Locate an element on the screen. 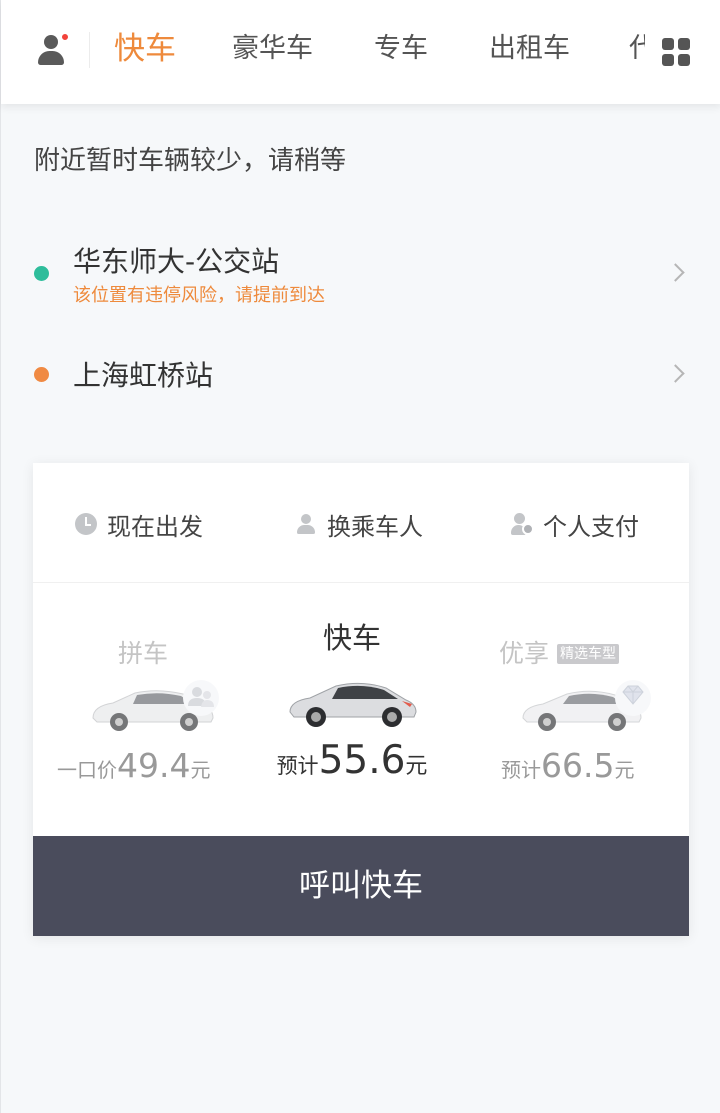 This screenshot has height=1113, width=720. car-option-carpool: 拼车 一口价49.4元 is located at coordinates (143, 710).